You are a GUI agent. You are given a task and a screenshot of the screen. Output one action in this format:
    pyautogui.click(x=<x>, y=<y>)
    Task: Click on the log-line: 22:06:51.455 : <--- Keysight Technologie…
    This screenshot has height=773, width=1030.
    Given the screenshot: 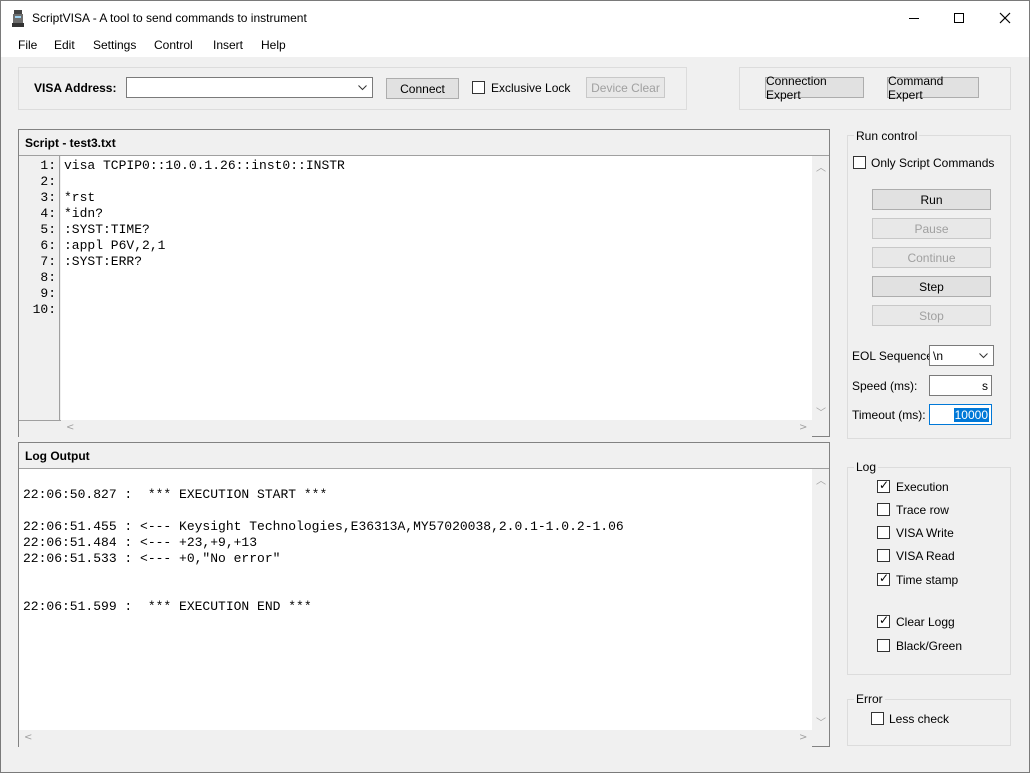 What is the action you would take?
    pyautogui.click(x=323, y=526)
    